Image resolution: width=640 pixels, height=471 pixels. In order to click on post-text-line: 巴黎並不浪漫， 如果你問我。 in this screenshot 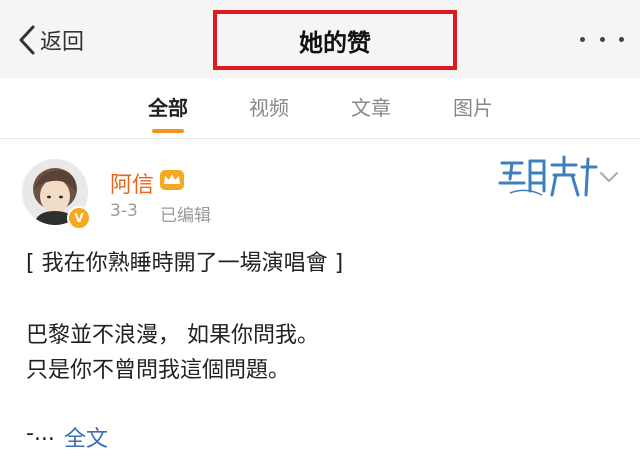, I will do `click(172, 335)`.